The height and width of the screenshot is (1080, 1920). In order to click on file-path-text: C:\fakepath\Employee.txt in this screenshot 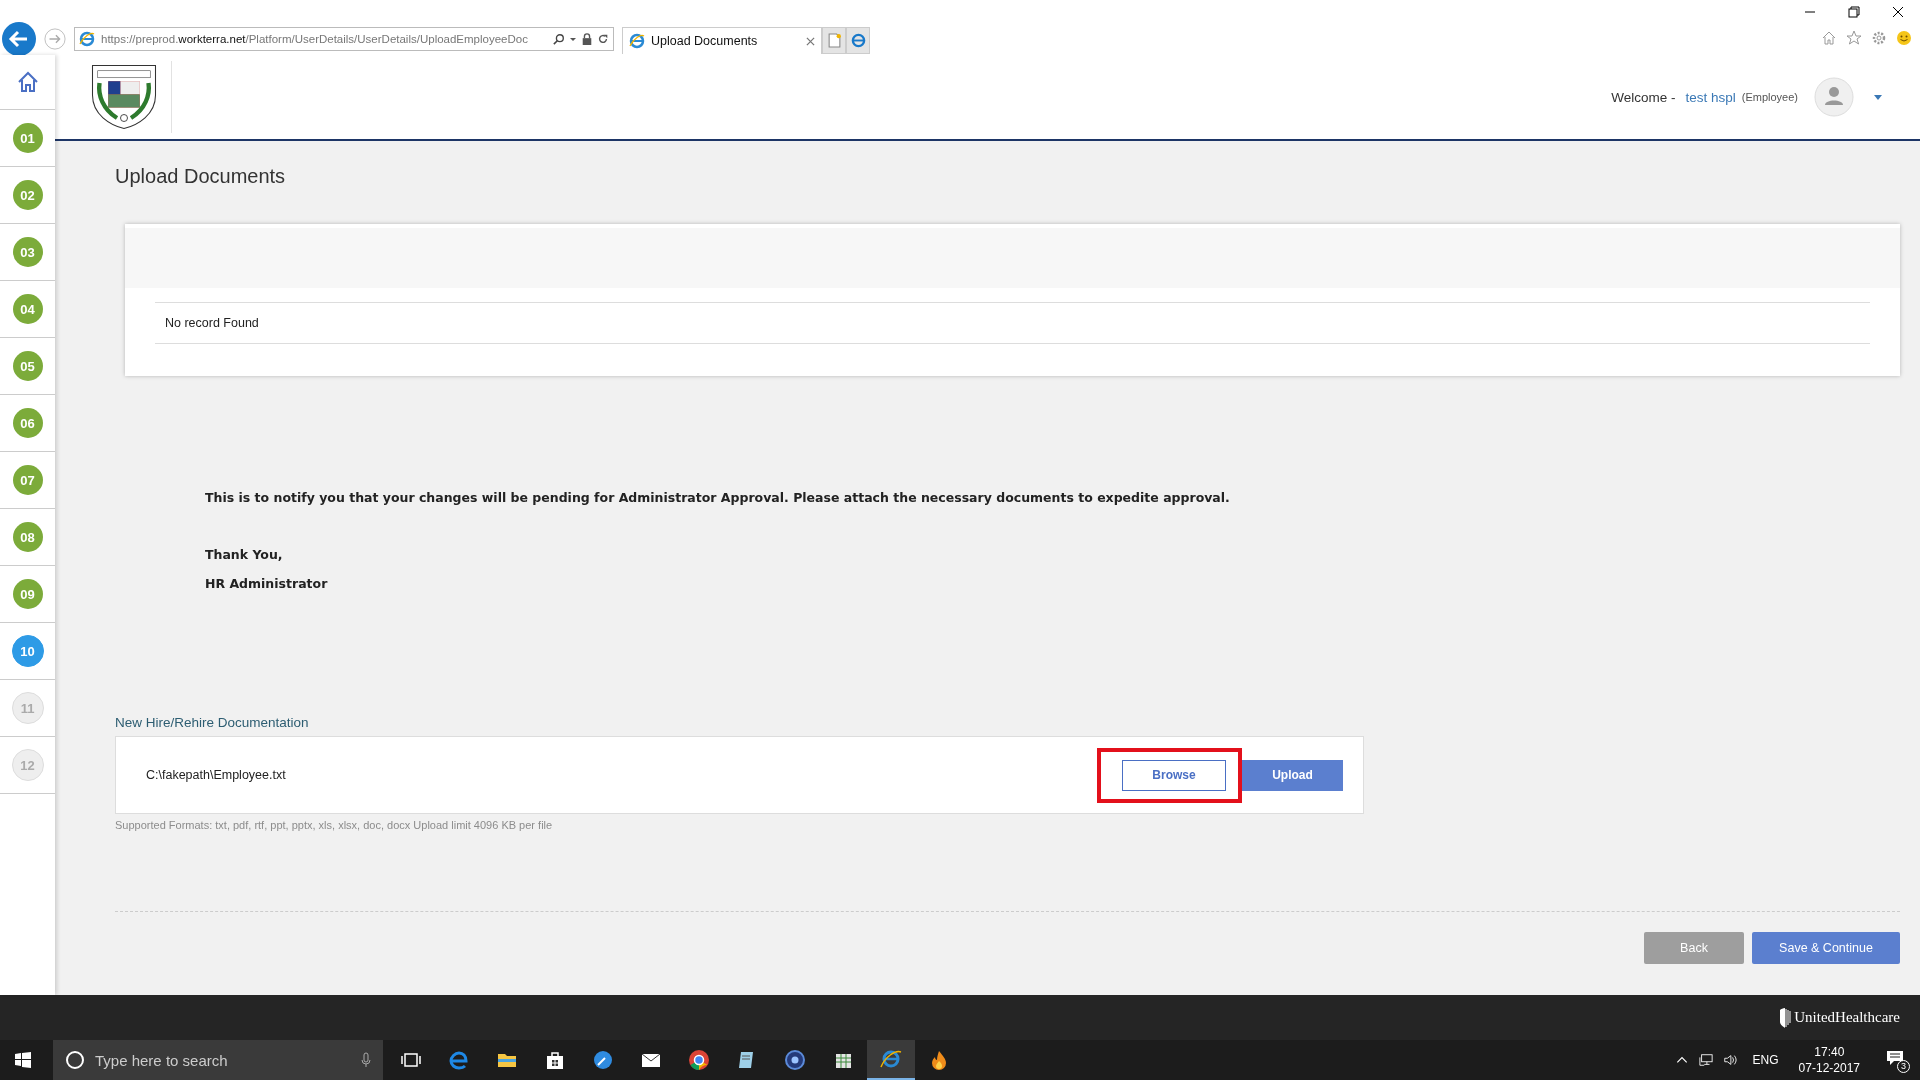, I will do `click(216, 775)`.